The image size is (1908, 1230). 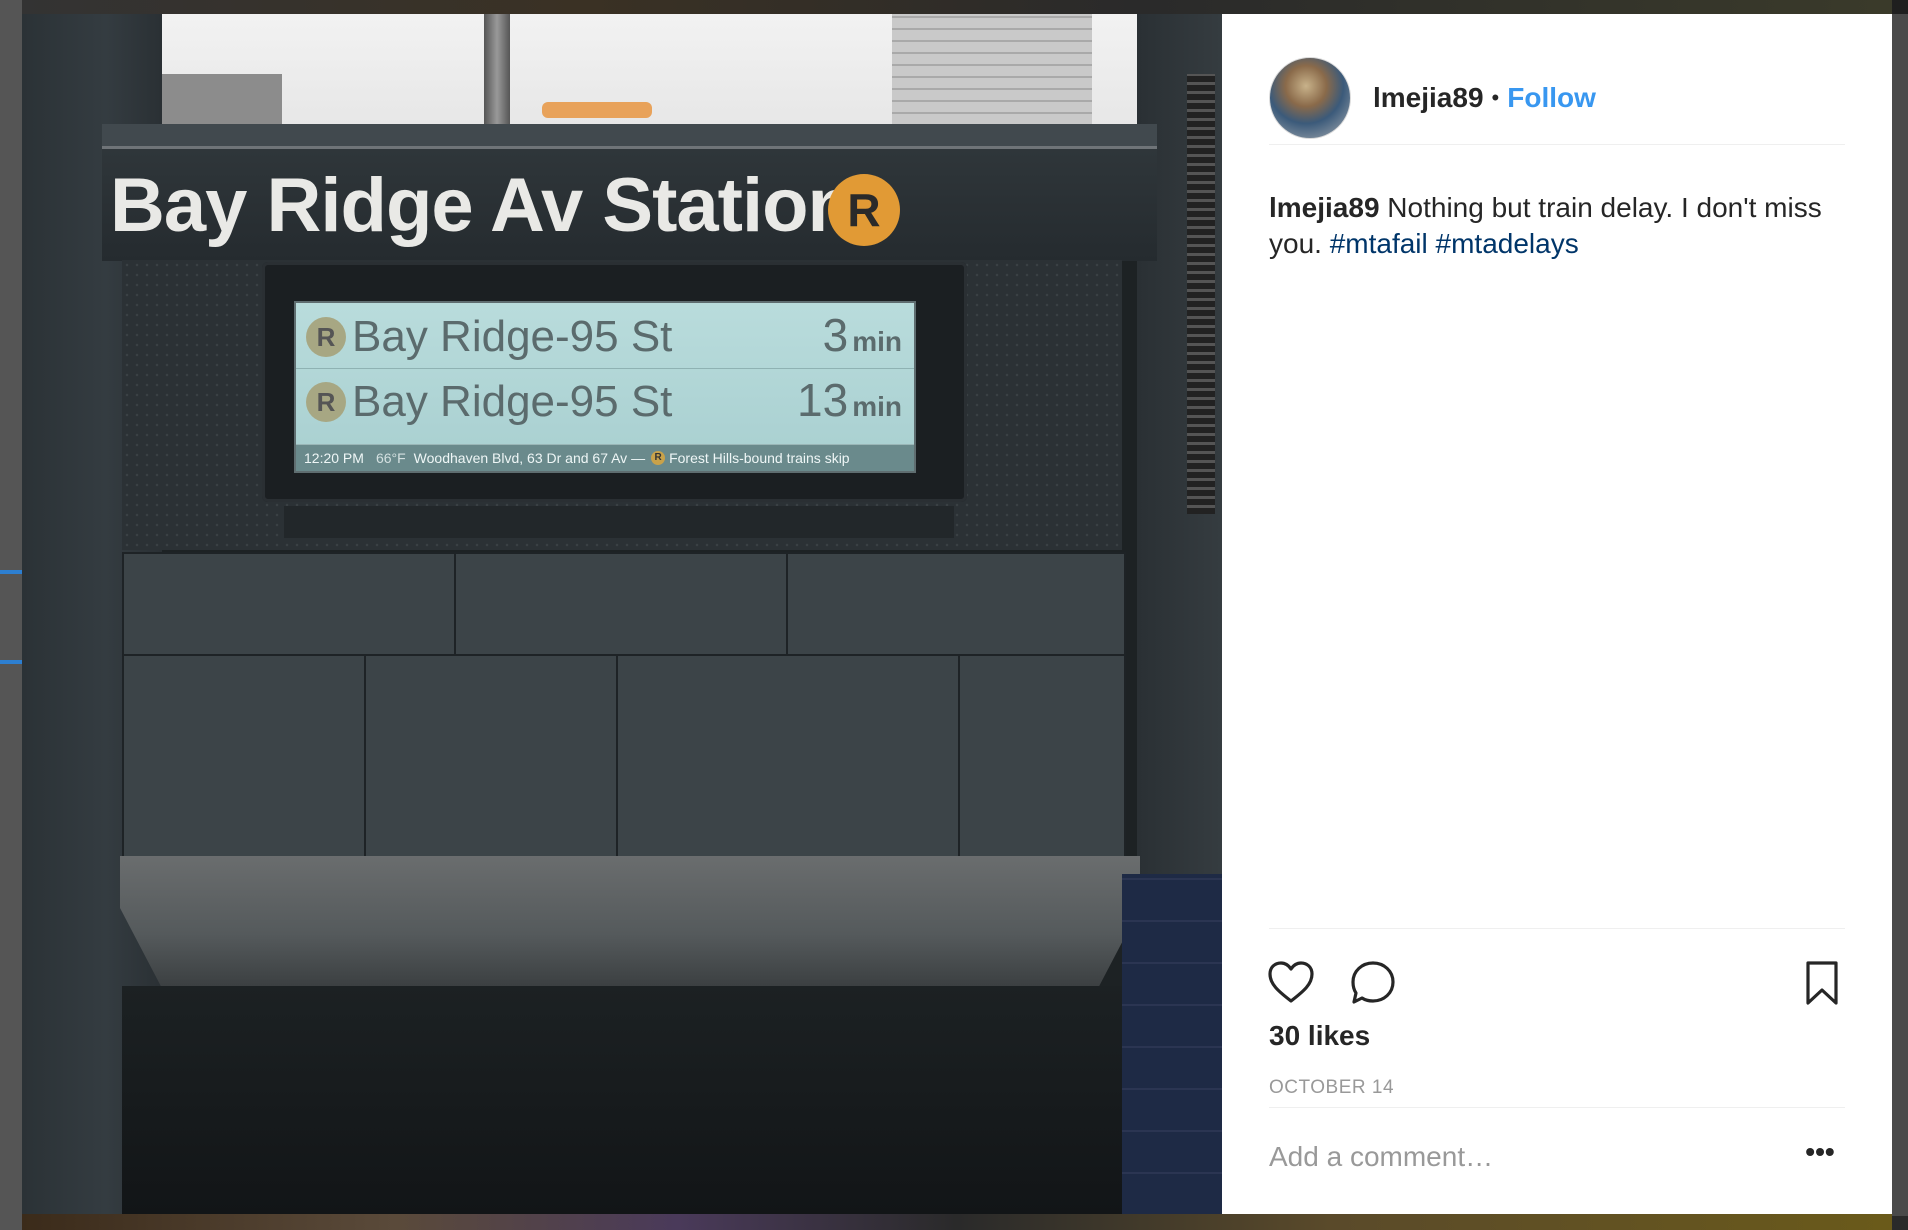 I want to click on bookmark-icon, so click(x=1822, y=983).